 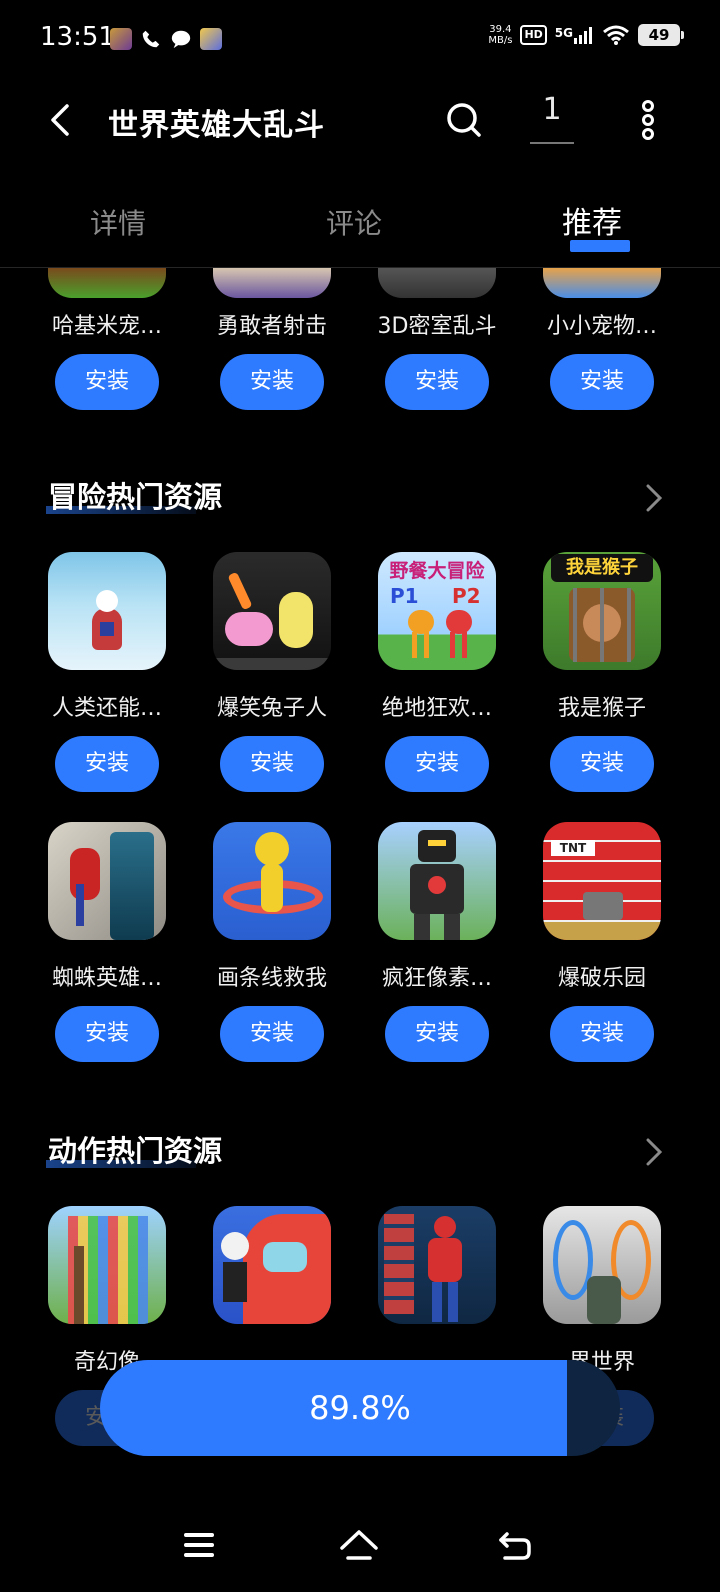 What do you see at coordinates (360, 40) in the screenshot?
I see `status-bar: 13:51 39.4 MB/s HD 5G 49` at bounding box center [360, 40].